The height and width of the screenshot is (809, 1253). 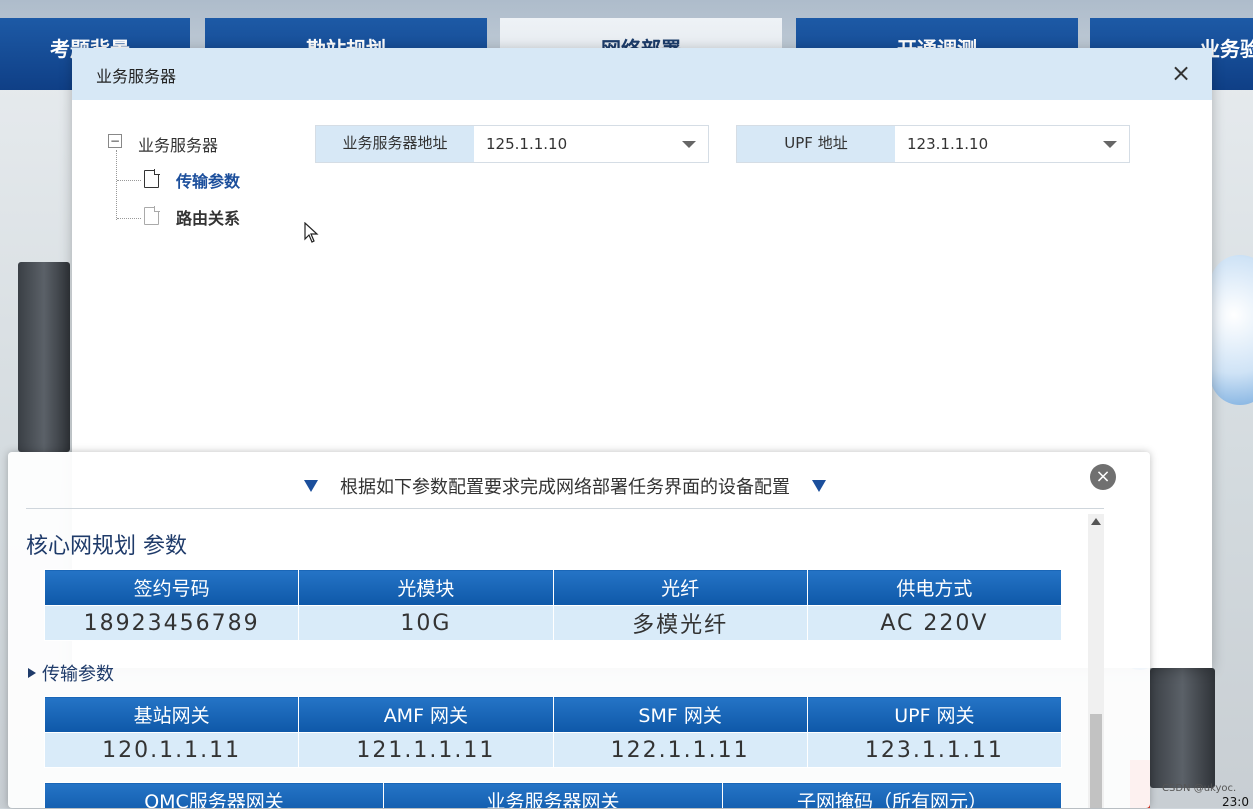 I want to click on table-cell: 122.1.1.11, so click(x=680, y=750).